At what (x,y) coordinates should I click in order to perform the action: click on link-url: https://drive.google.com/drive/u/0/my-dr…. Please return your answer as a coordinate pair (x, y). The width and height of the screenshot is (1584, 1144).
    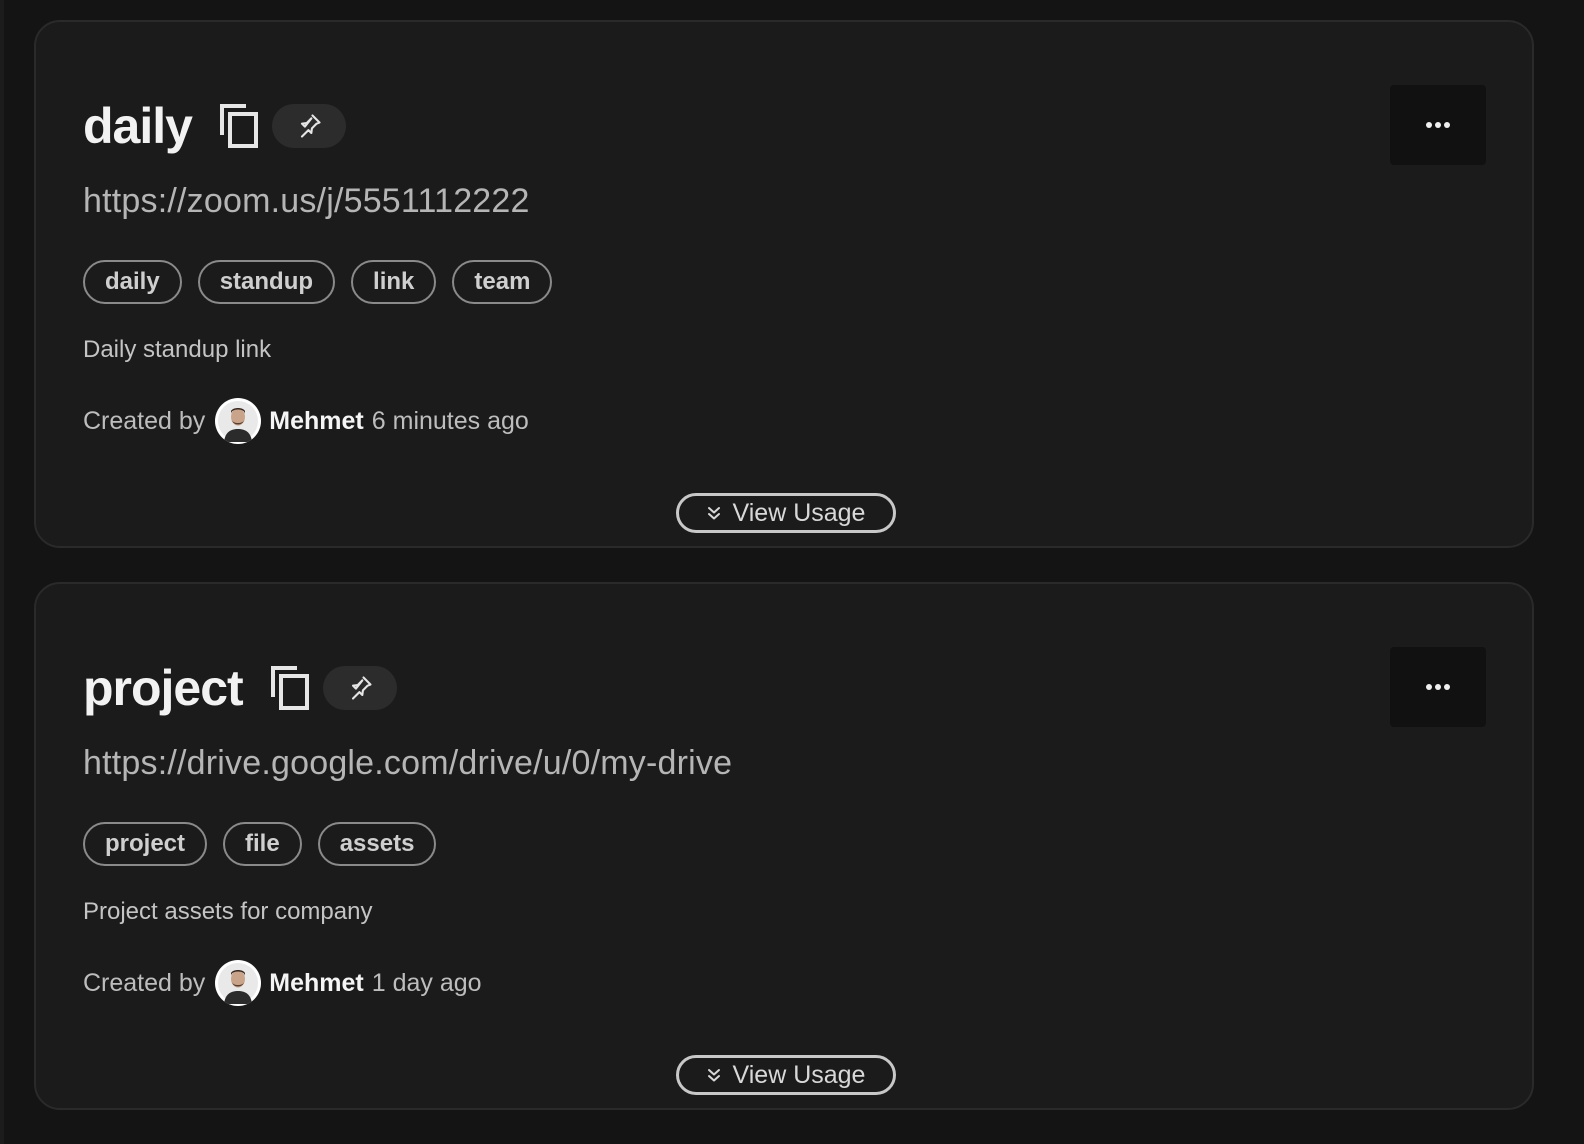
    Looking at the image, I should click on (407, 763).